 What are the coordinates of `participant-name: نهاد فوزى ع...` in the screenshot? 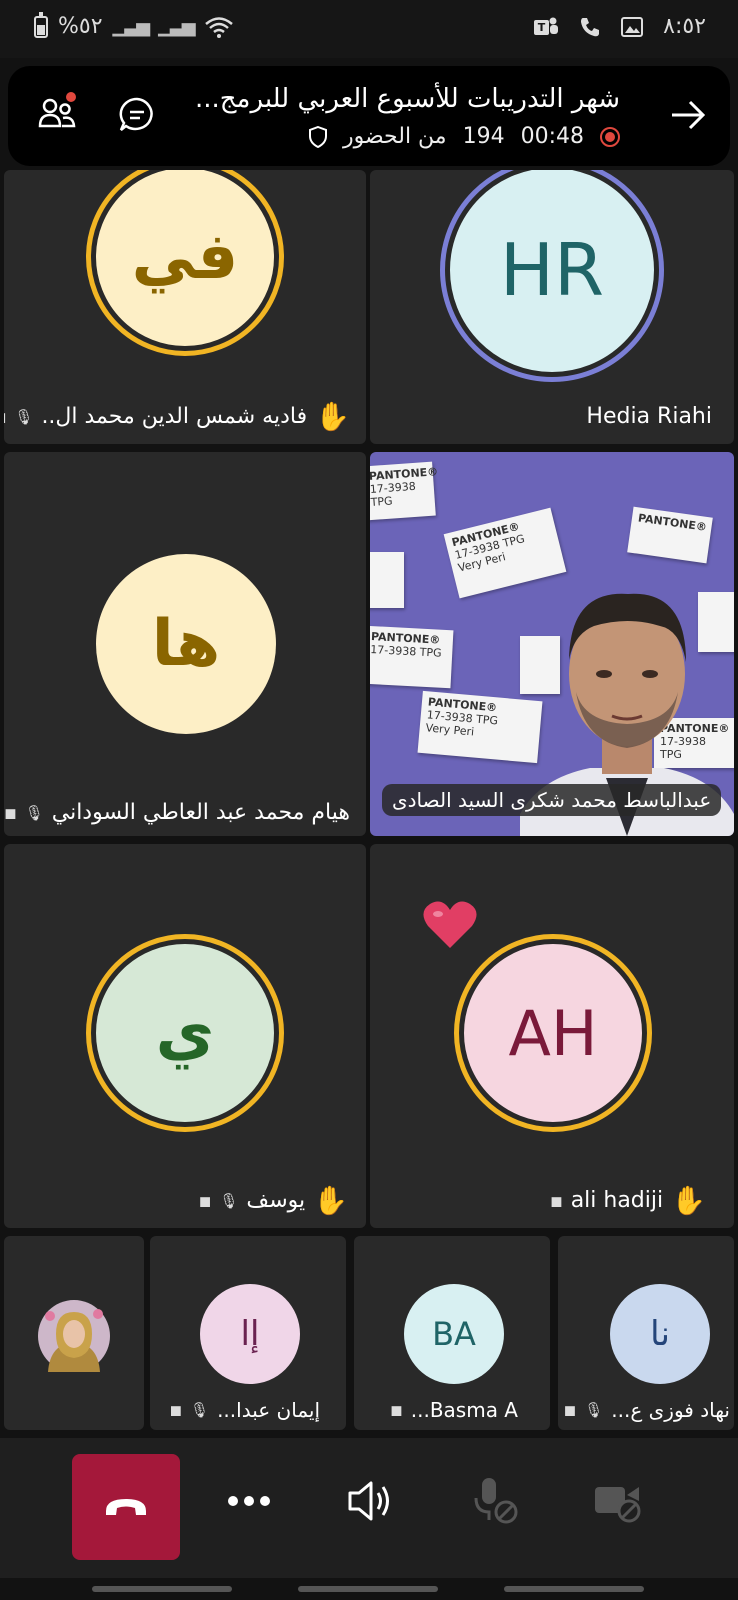 It's located at (670, 1410).